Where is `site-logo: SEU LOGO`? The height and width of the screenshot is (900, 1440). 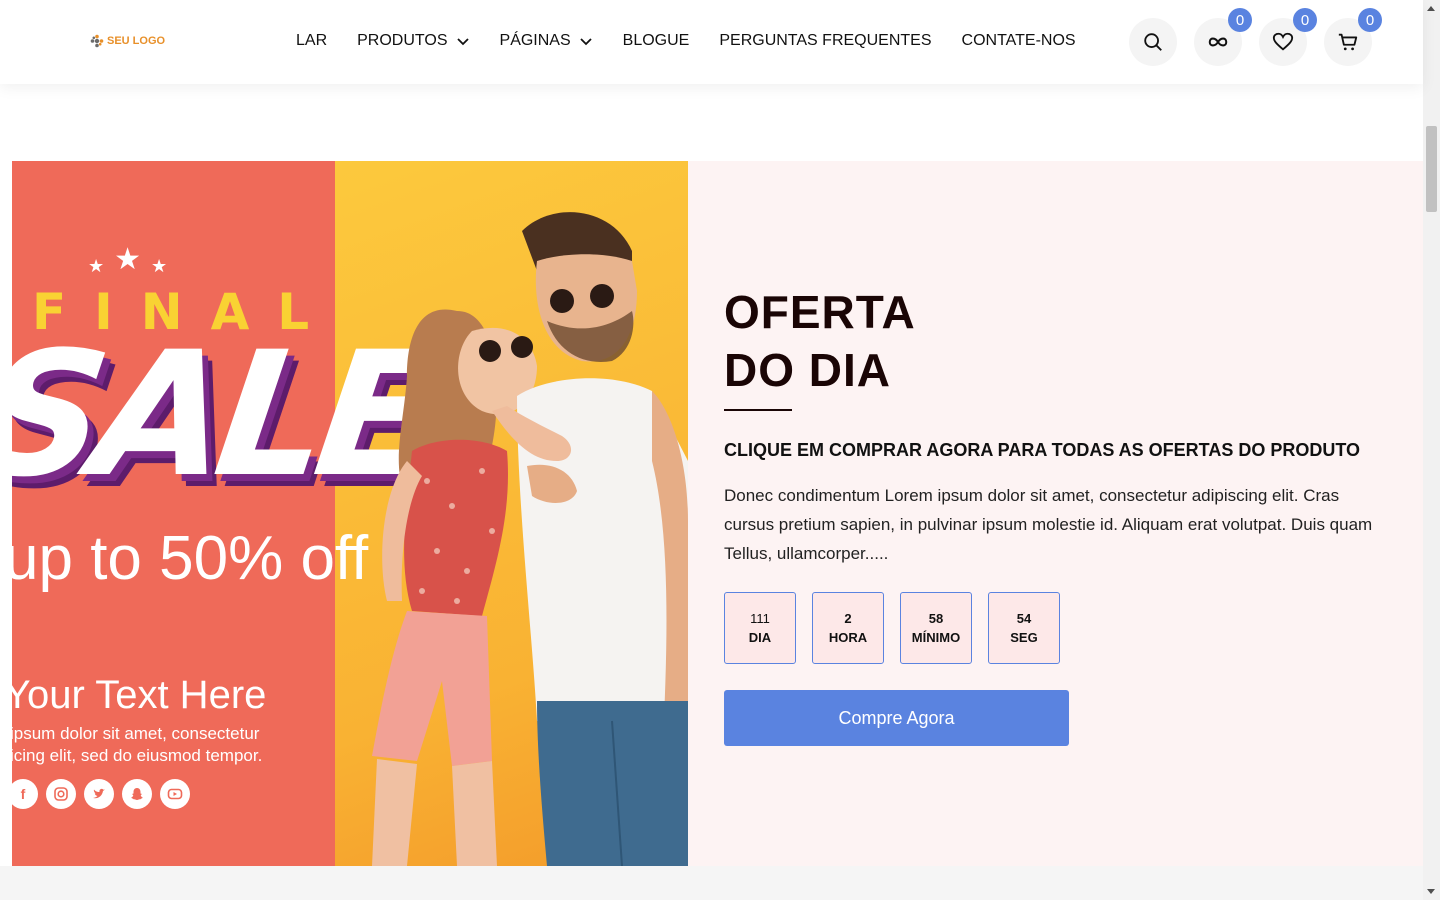 site-logo: SEU LOGO is located at coordinates (127, 41).